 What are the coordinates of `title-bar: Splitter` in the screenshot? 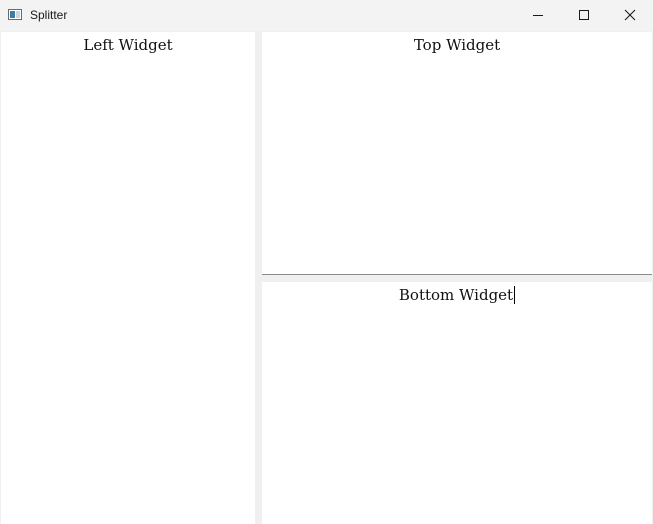 It's located at (326, 15).